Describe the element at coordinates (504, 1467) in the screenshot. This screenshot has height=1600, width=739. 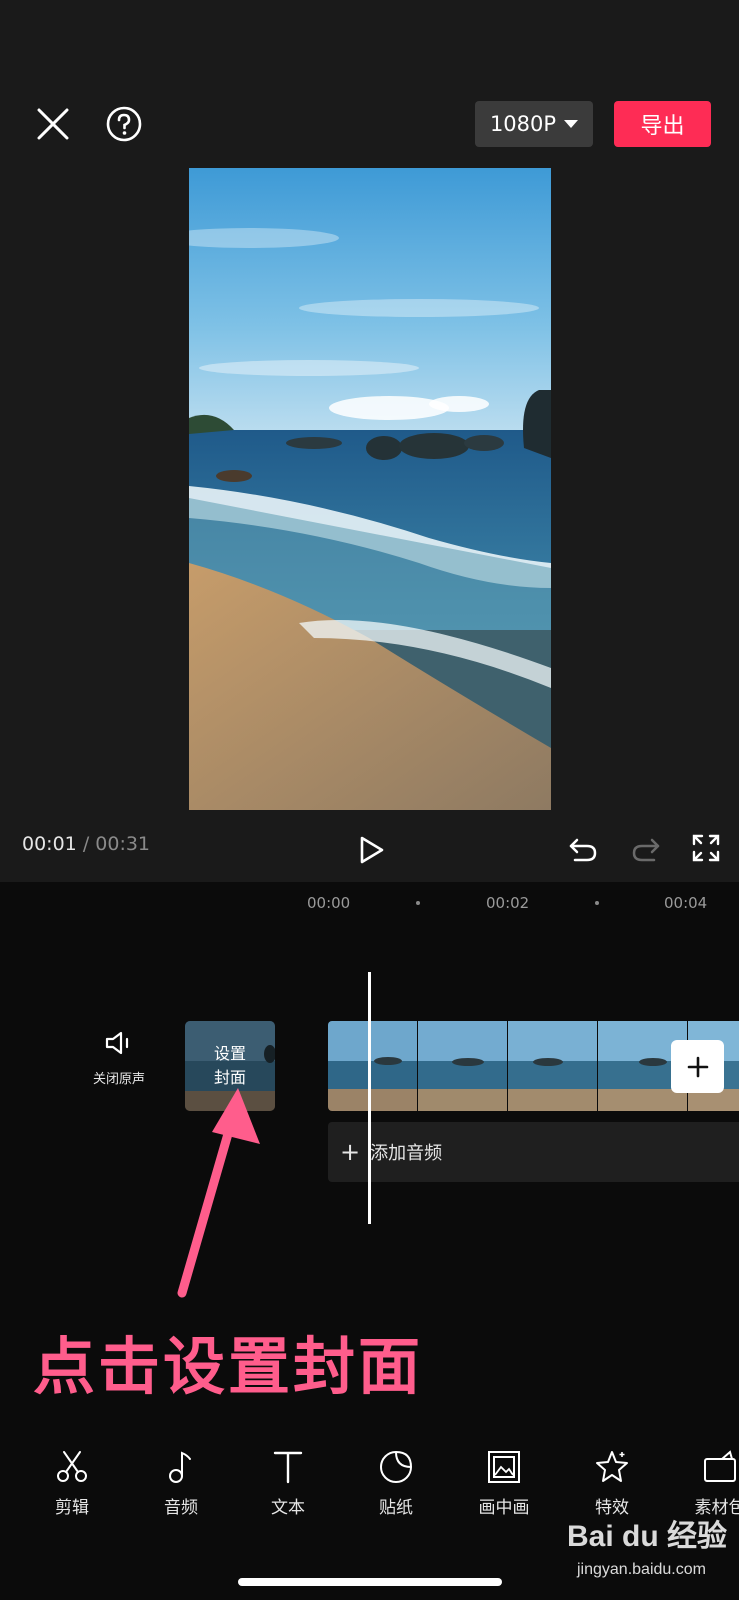
I see `picture-in-picture-icon` at that location.